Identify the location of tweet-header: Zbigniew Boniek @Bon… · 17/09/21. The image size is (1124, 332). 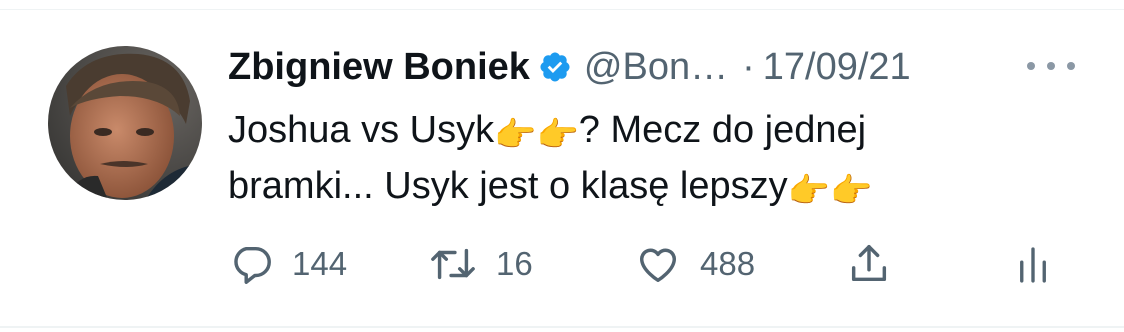
(648, 67).